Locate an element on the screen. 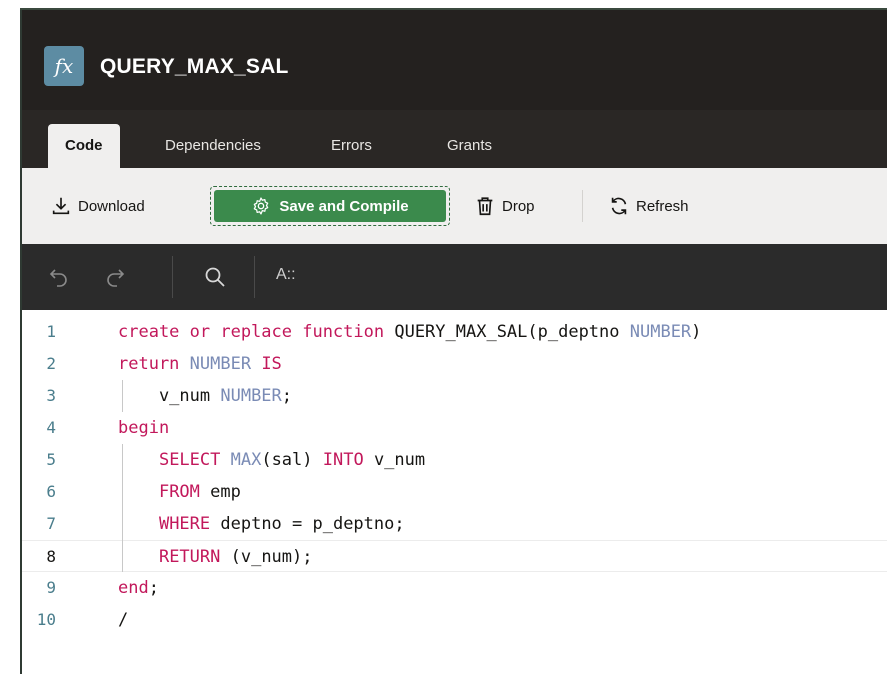 The height and width of the screenshot is (674, 887). code-token: create or replace function is located at coordinates (256, 332).